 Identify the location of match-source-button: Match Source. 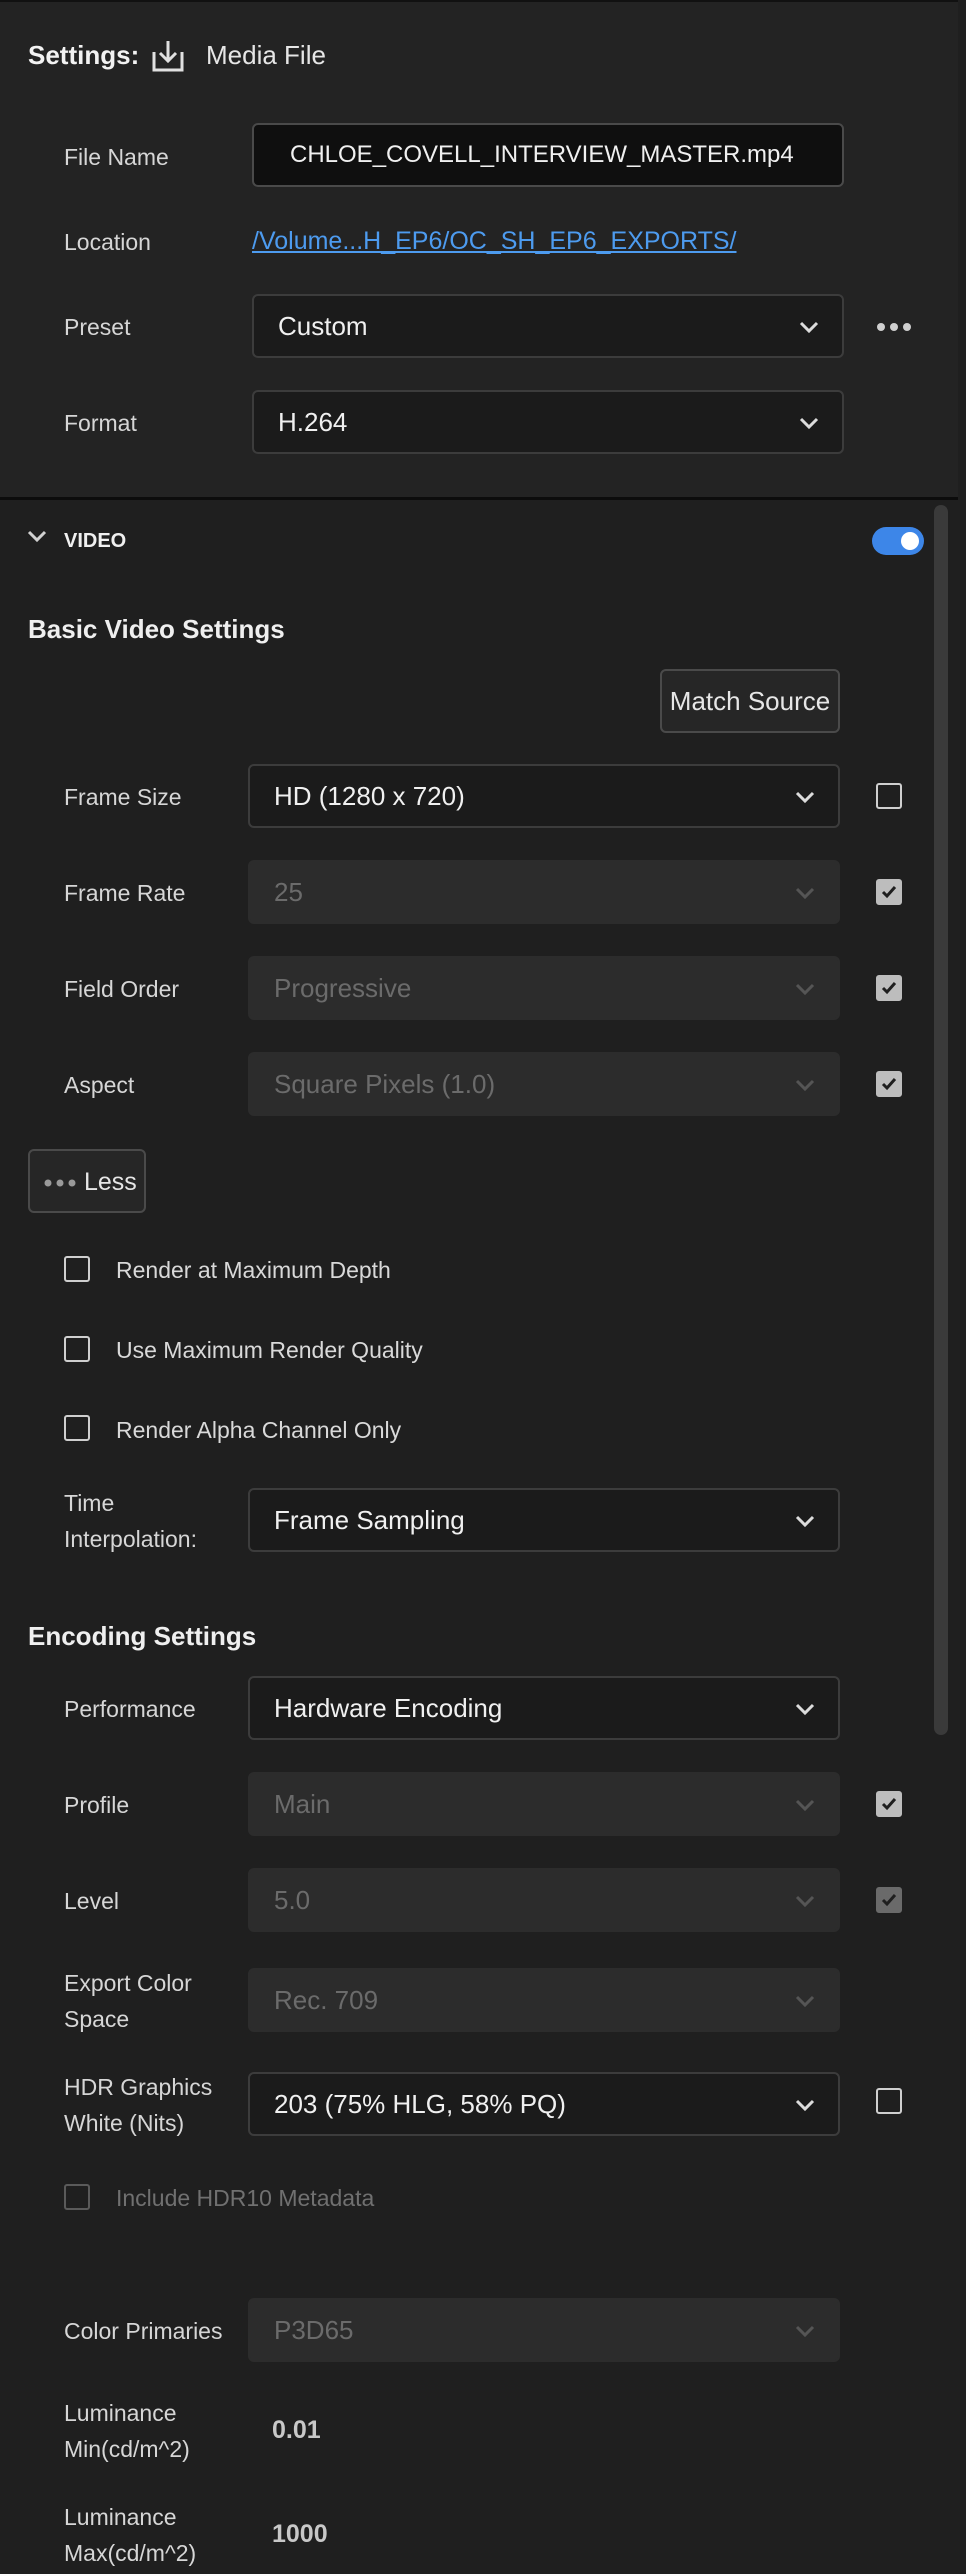
(750, 701).